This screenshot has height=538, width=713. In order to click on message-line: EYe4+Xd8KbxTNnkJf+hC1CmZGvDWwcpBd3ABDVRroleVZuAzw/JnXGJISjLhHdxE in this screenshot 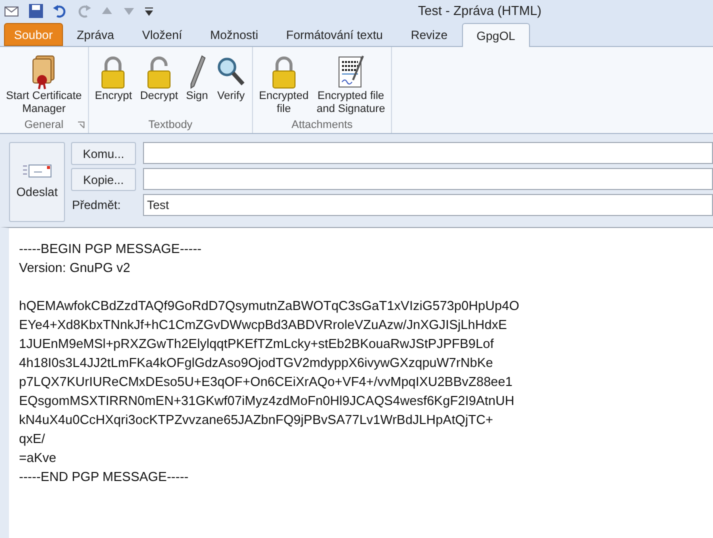, I will do `click(263, 325)`.